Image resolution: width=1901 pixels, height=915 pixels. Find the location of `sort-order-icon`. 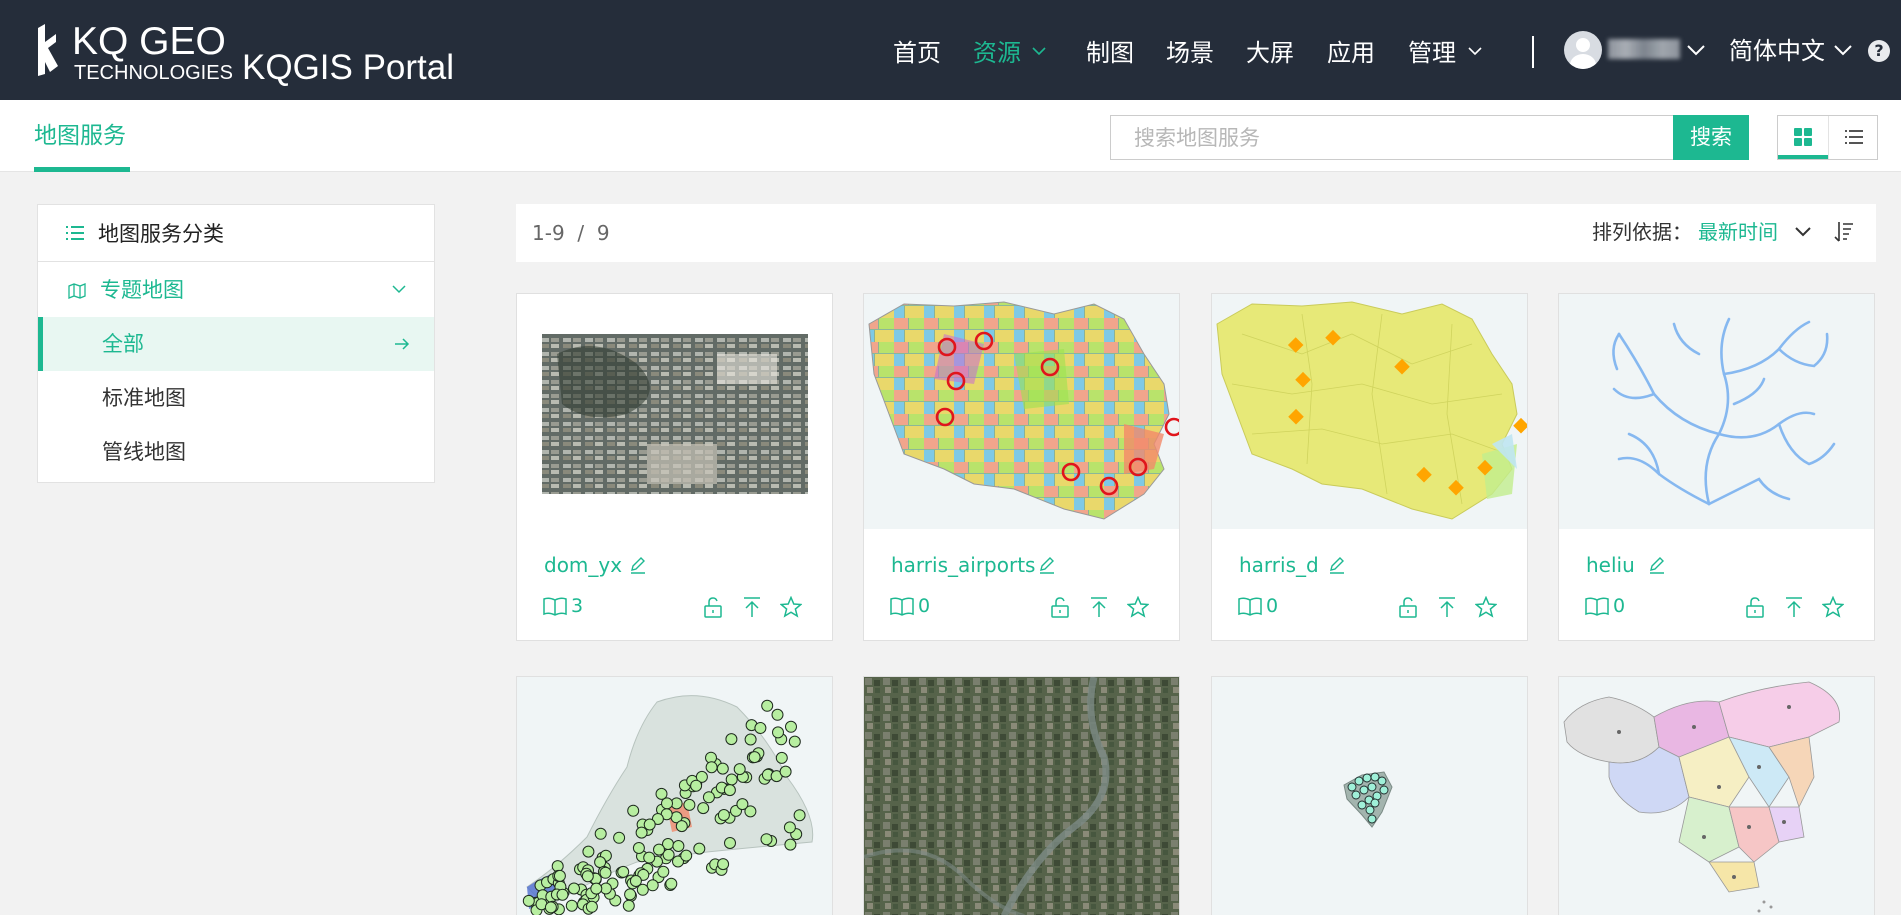

sort-order-icon is located at coordinates (1844, 232).